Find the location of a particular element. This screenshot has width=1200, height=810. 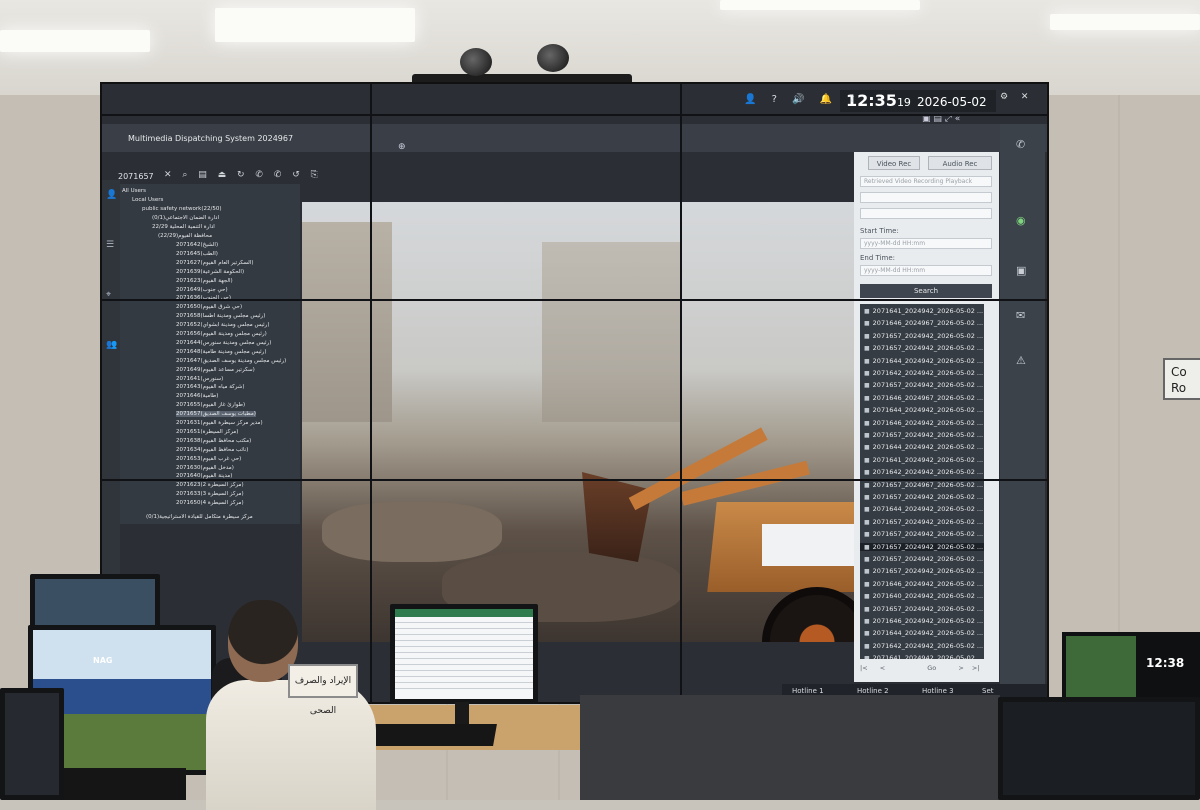

tree-user-item: 2071641(سنورس) is located at coordinates (199, 379).